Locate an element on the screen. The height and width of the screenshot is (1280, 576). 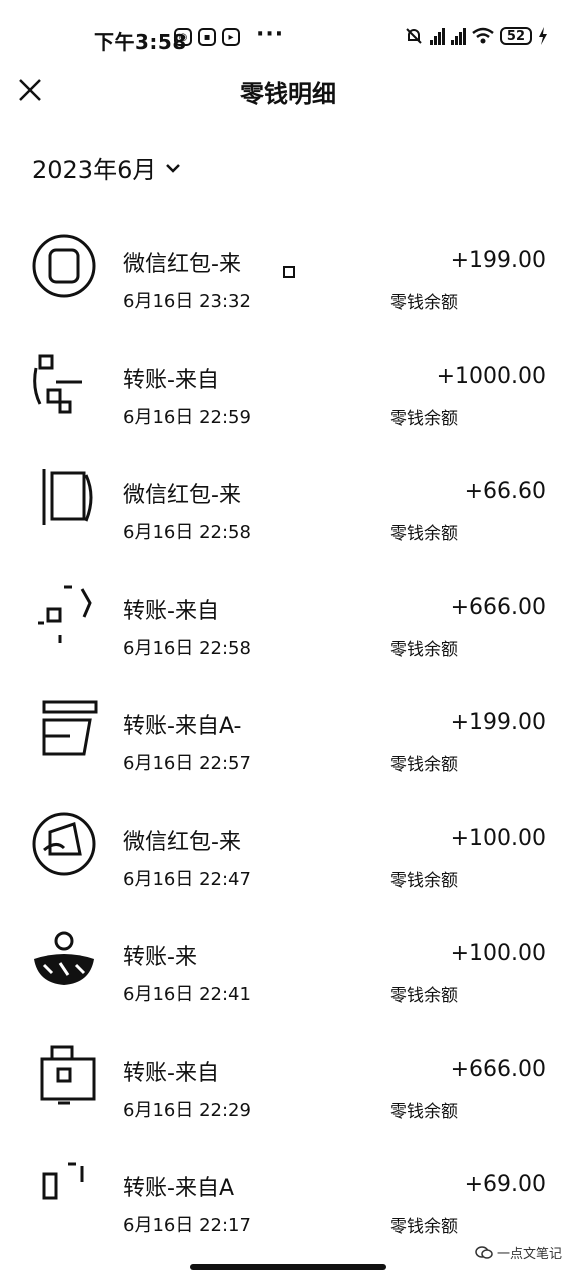
transaction-row: 微信红包-来 +66.60 6月16日 22:58 零钱余额 is located at coordinates (288, 497).